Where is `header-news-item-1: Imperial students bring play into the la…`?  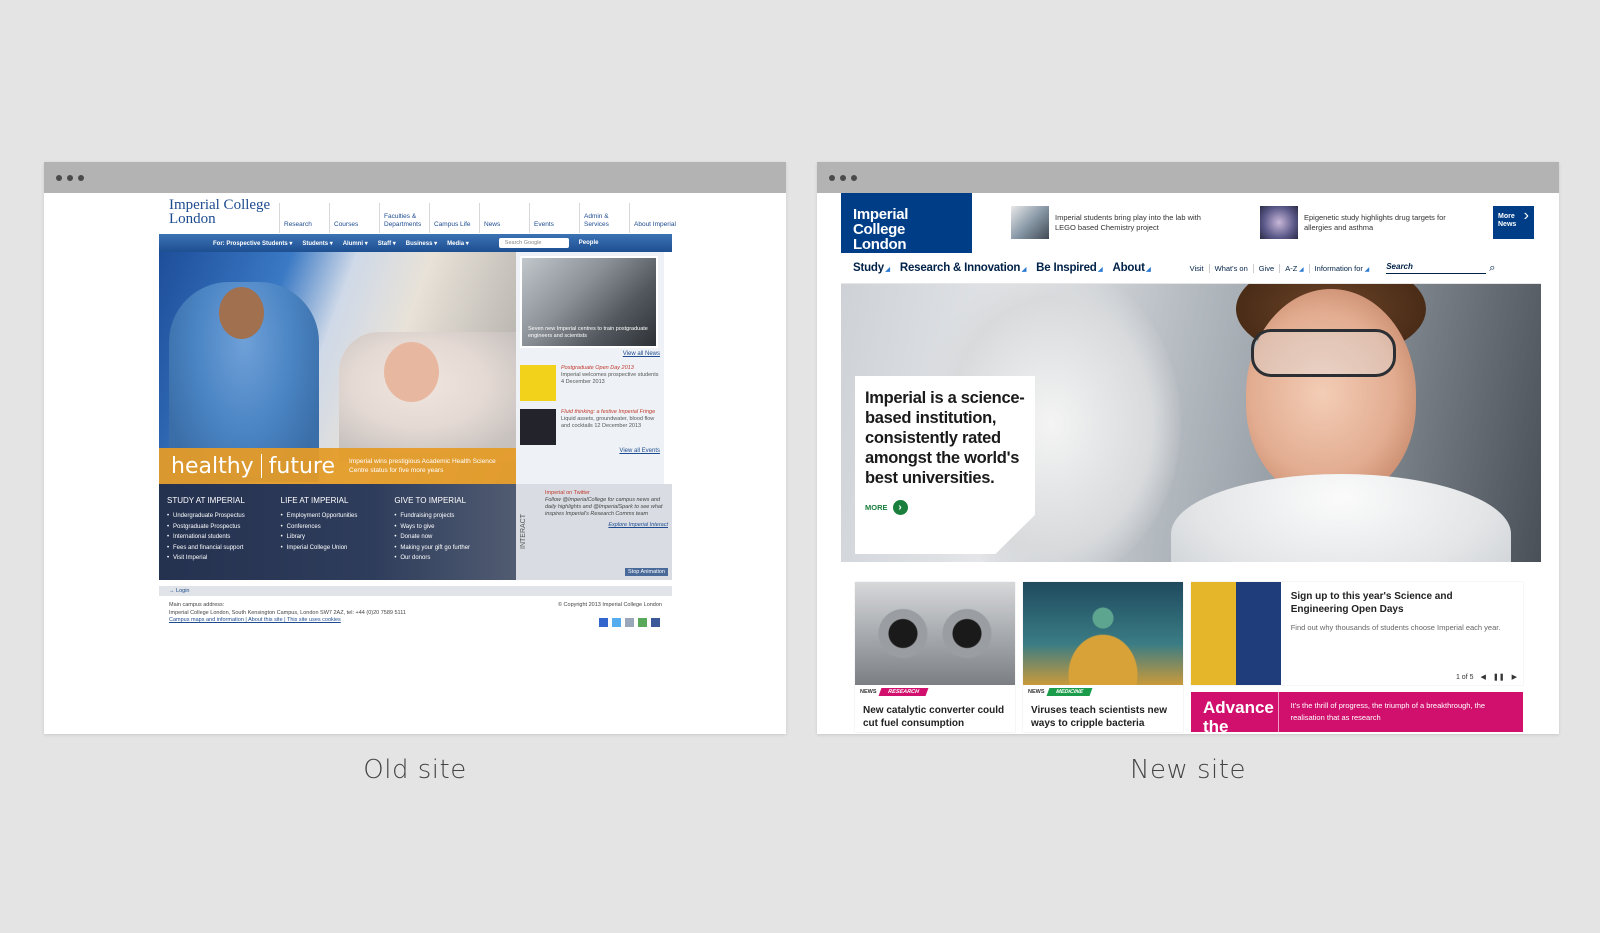 header-news-item-1: Imperial students bring play into the la… is located at coordinates (1106, 222).